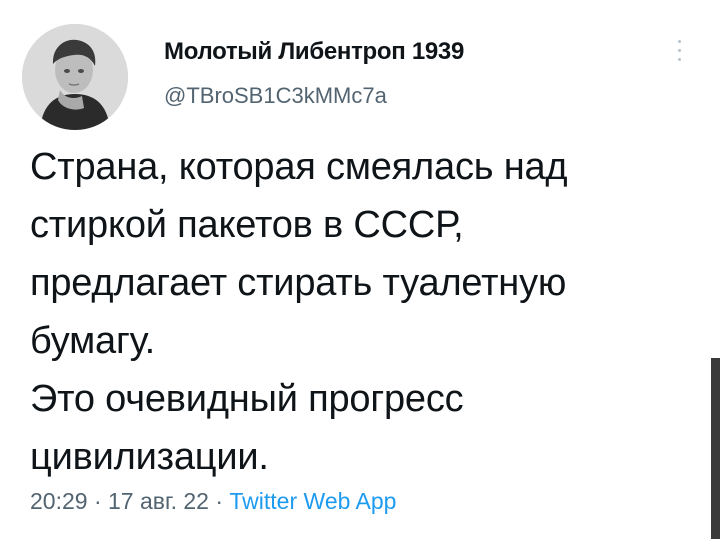  I want to click on avatar, so click(75, 77).